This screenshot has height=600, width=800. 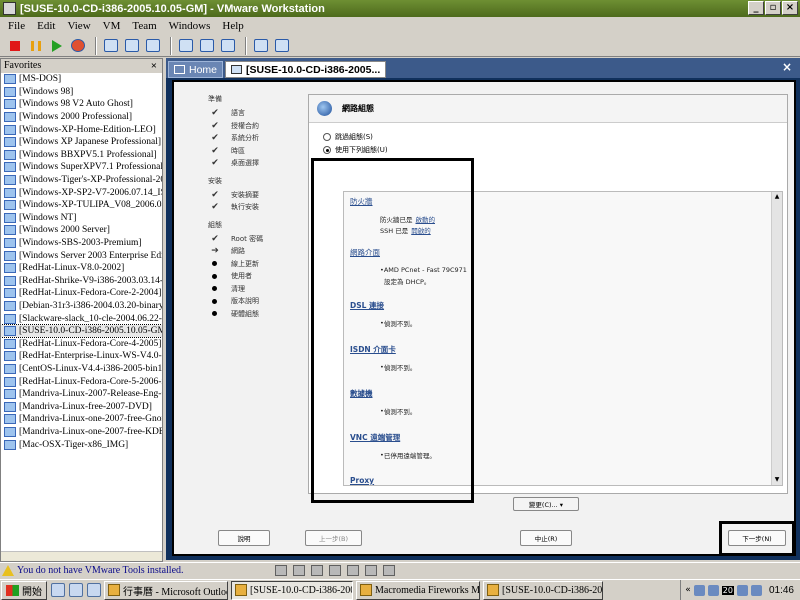 I want to click on show-console-button, so click(x=261, y=46).